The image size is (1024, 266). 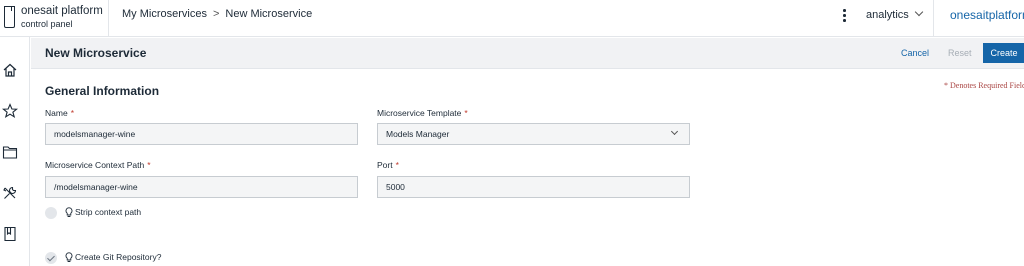 I want to click on folder-icon, so click(x=10, y=152).